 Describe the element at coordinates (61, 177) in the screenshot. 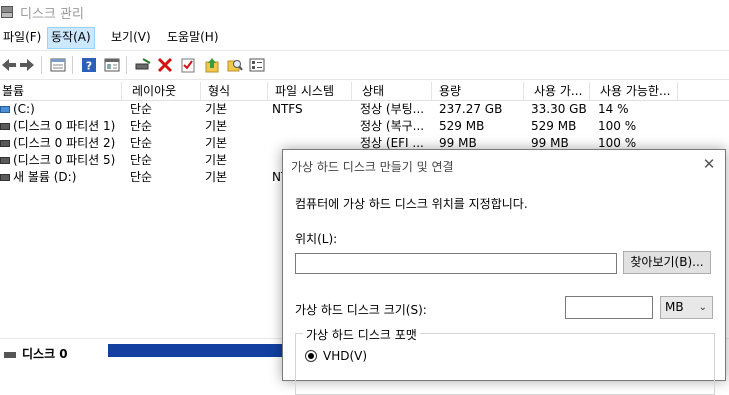

I see `volume-cell: 새 볼륨 (D:)` at that location.